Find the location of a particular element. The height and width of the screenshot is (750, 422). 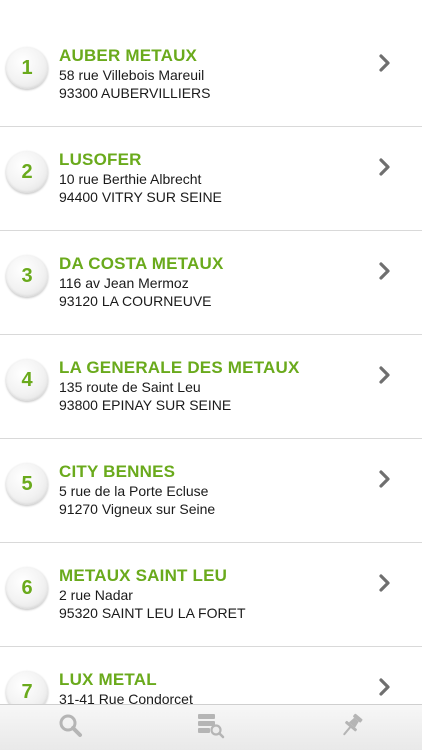

tab-search is located at coordinates (70, 727).